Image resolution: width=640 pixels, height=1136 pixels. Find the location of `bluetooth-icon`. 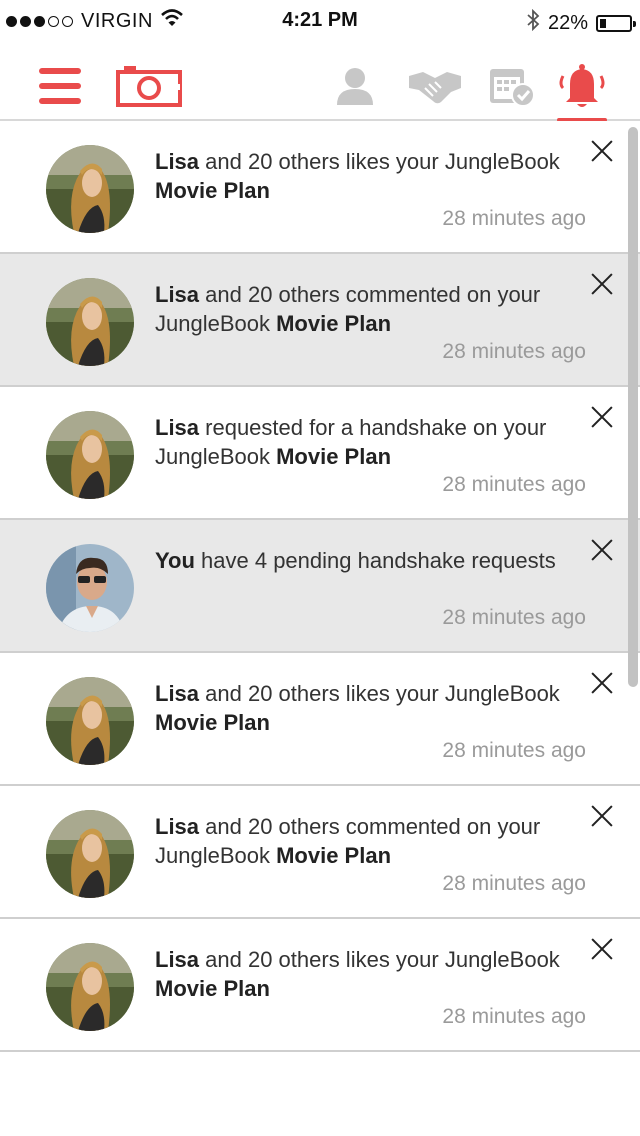

bluetooth-icon is located at coordinates (533, 22).